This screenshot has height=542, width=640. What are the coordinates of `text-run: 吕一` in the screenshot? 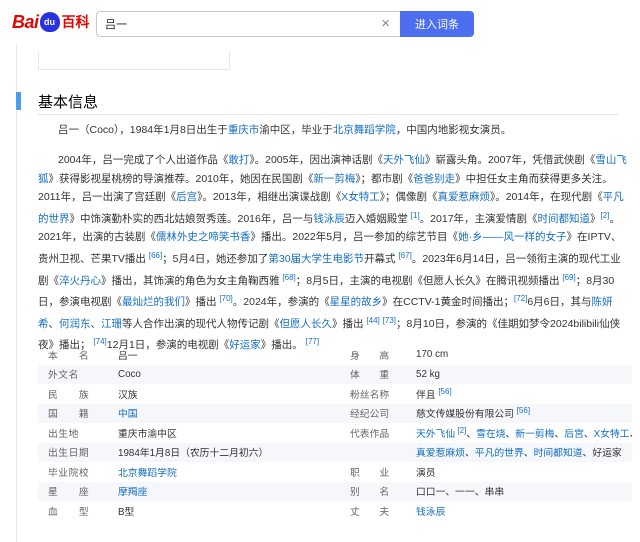 It's located at (128, 356).